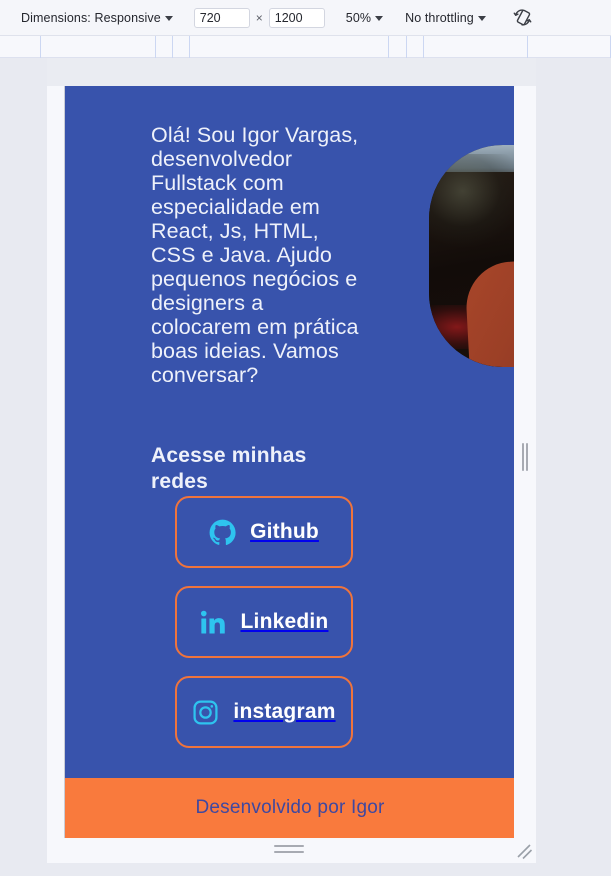 This screenshot has width=611, height=876. Describe the element at coordinates (284, 531) in the screenshot. I see `social-button-label: Github` at that location.